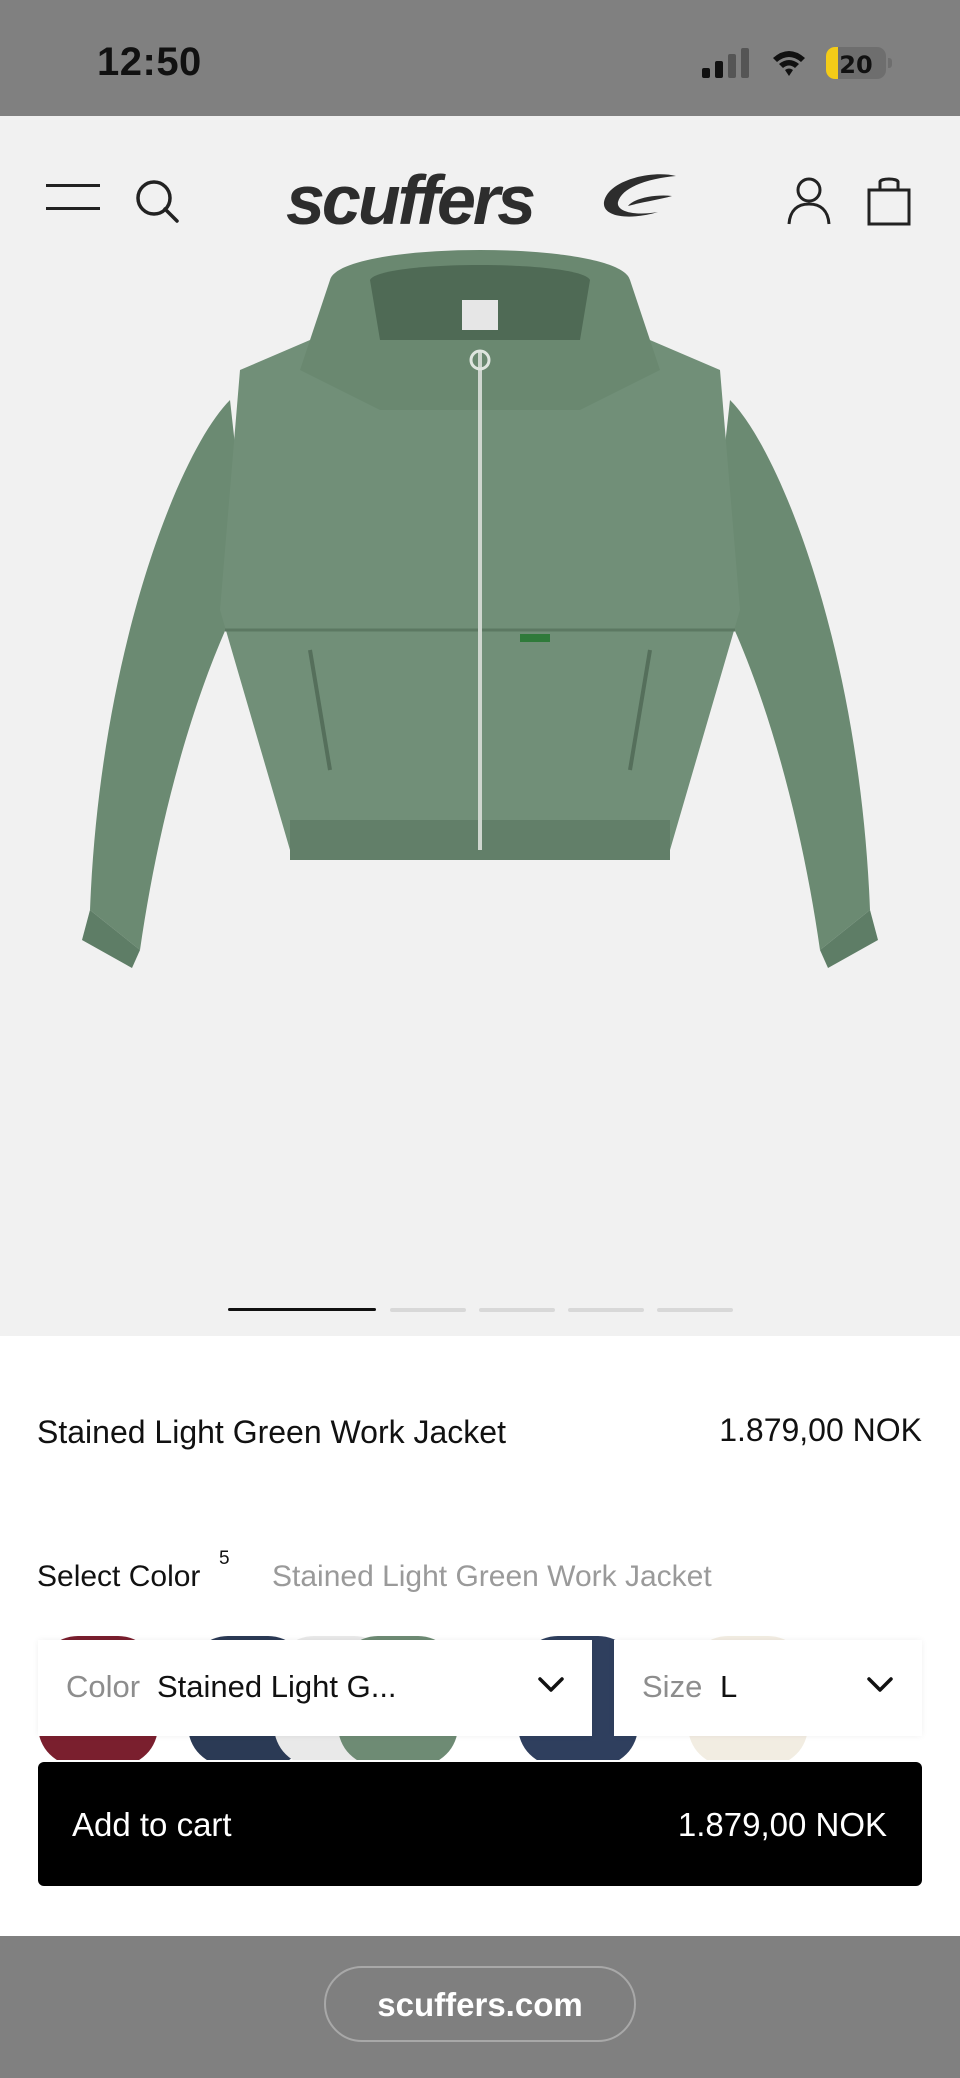  I want to click on selected-color-name: Stained Light Green Work Jacket, so click(492, 1576).